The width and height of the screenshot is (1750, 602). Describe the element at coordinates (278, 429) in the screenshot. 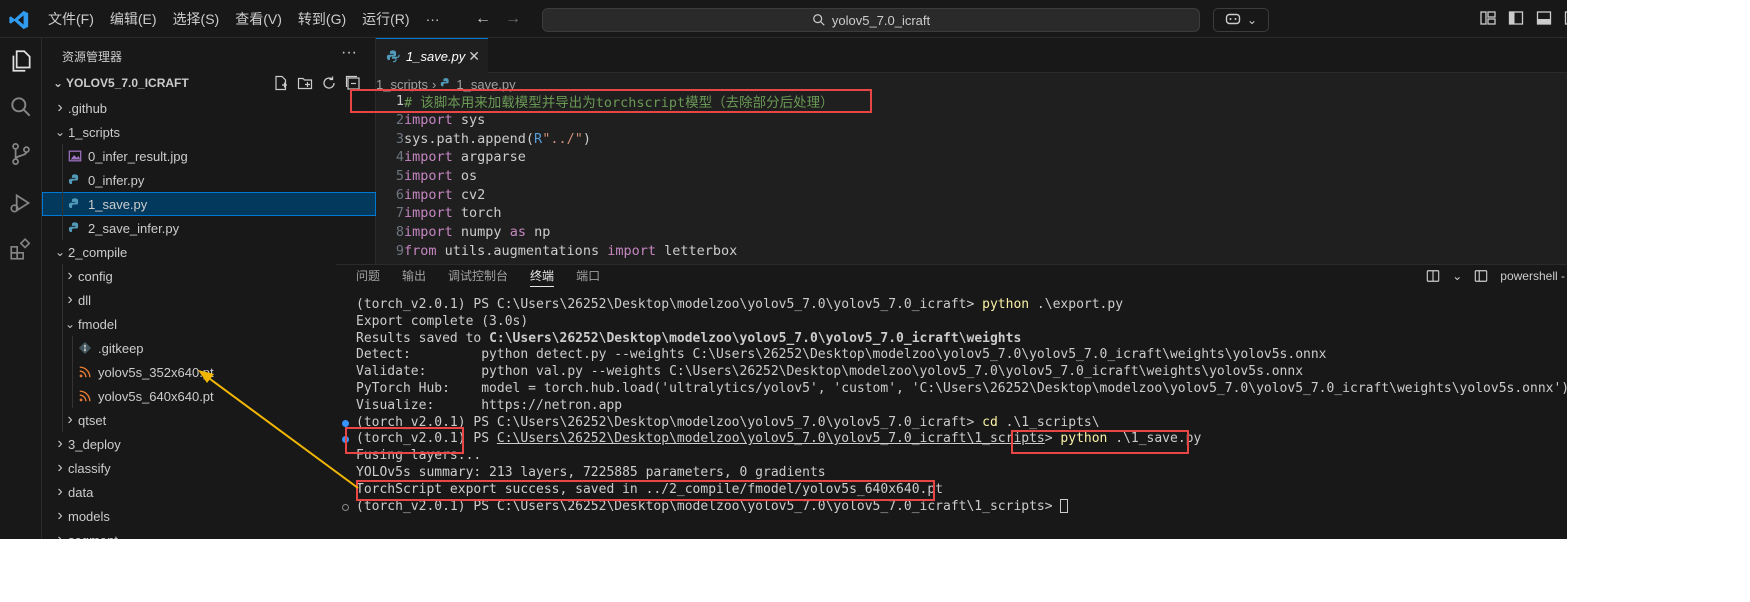

I see `annotation-arrow` at that location.